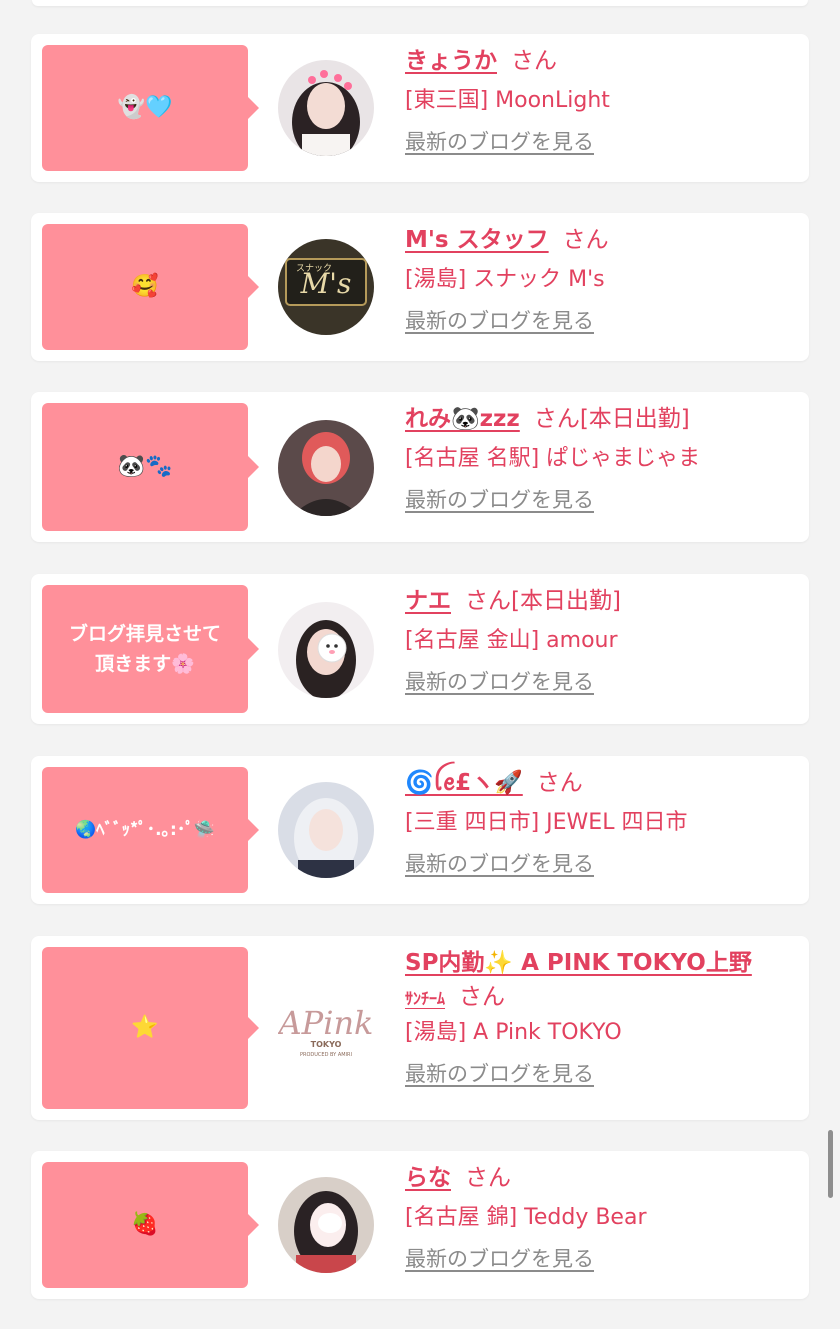 This screenshot has width=840, height=1329. I want to click on blog-card: 🍓 らな さん [名古屋 錦] Teddy Bear 最新のブログを見る, so click(420, 1225).